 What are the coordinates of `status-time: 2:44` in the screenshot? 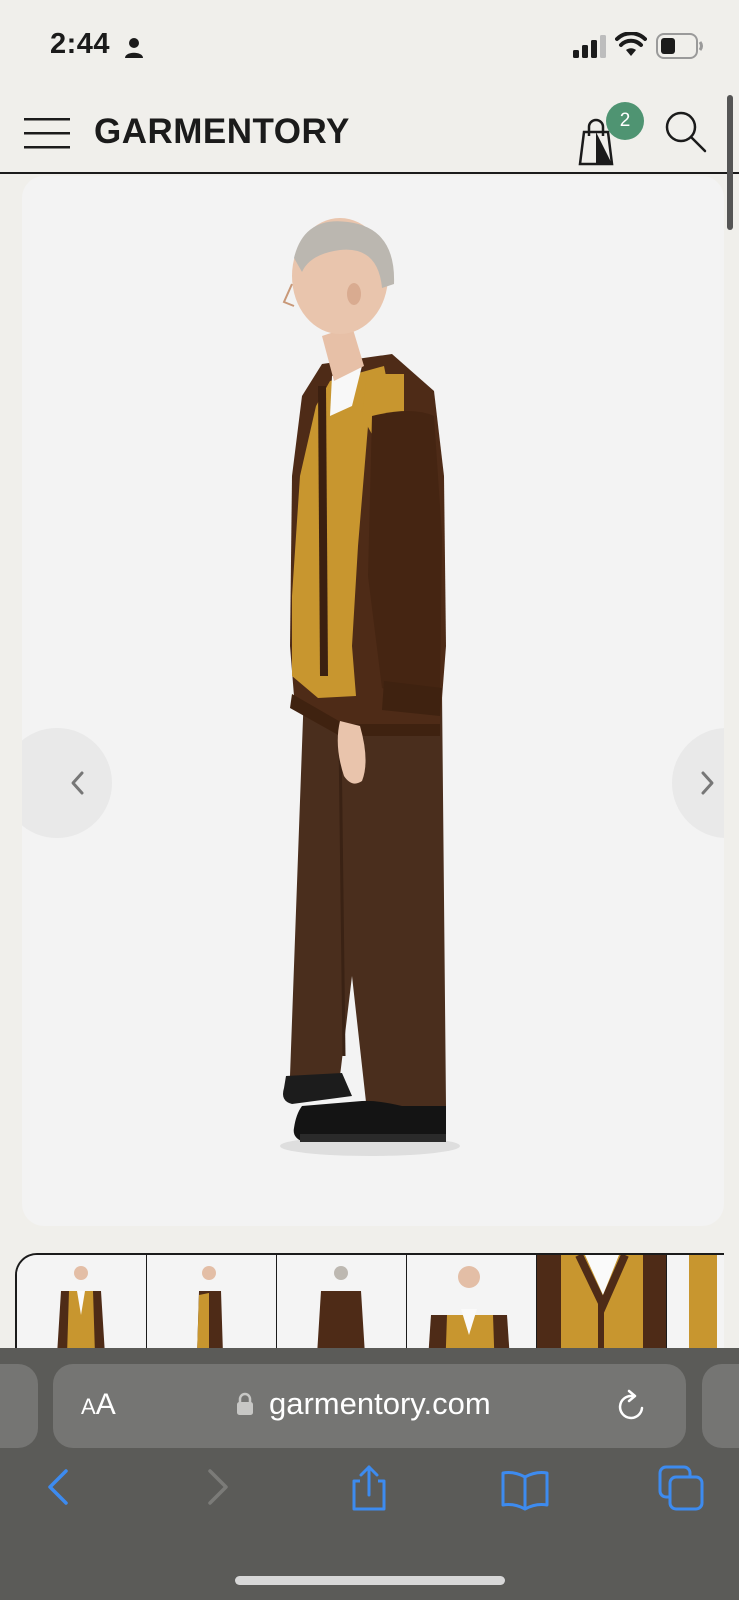 It's located at (80, 44).